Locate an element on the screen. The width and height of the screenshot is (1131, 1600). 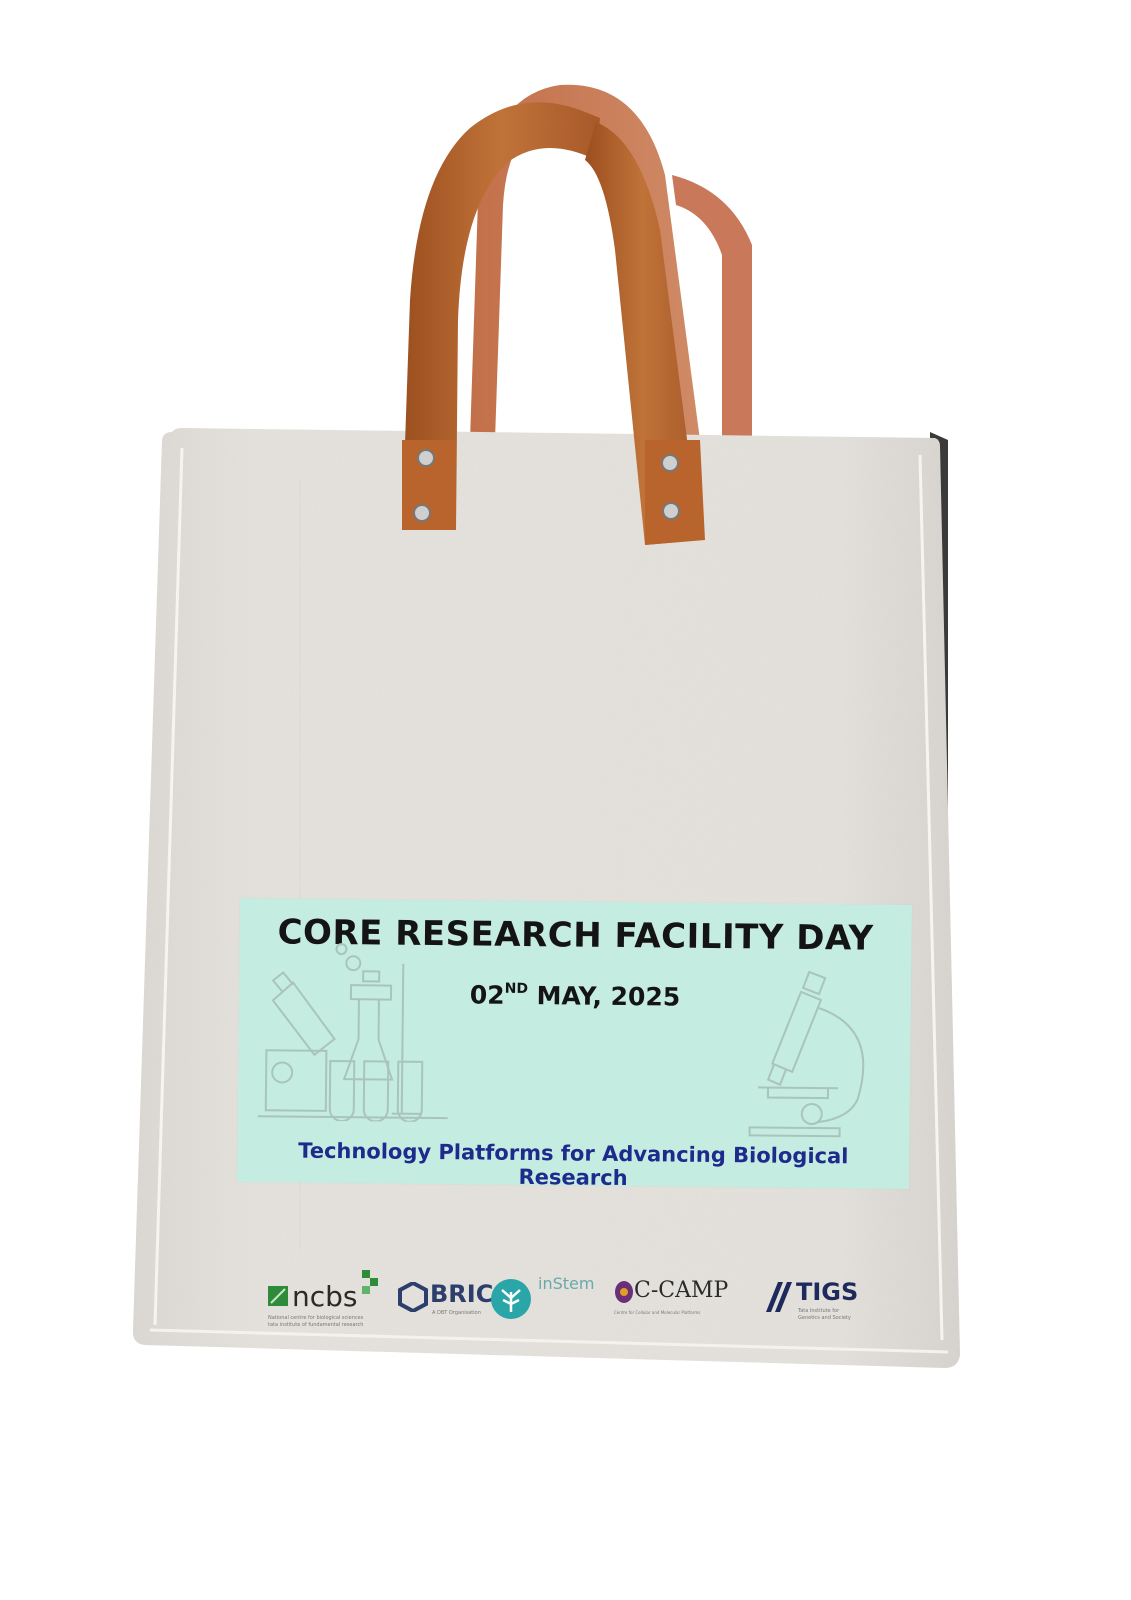
tigs-subtitle-1: Tata Institute for is located at coordinates (819, 1311).